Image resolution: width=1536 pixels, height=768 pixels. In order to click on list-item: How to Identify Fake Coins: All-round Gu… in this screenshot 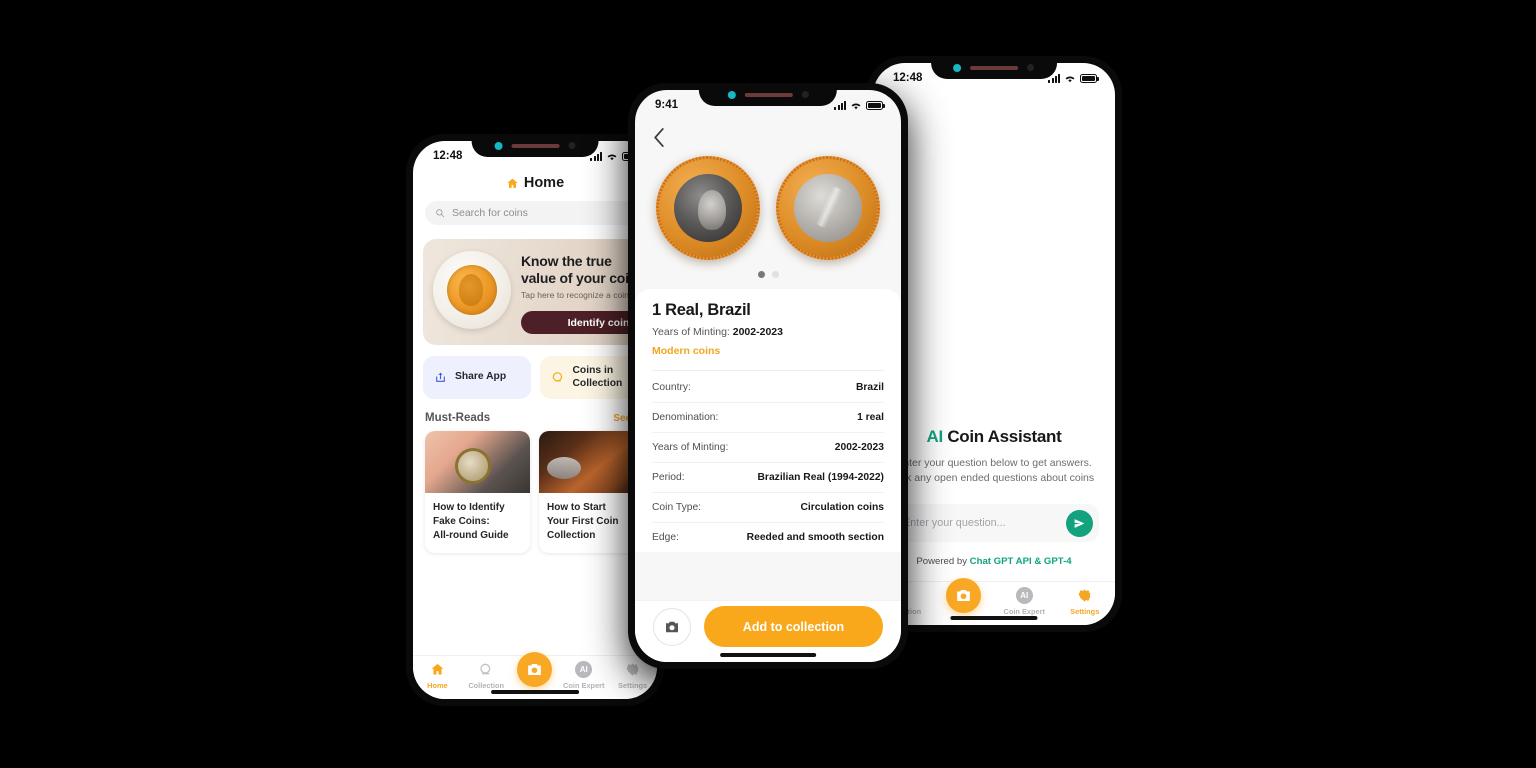, I will do `click(477, 492)`.